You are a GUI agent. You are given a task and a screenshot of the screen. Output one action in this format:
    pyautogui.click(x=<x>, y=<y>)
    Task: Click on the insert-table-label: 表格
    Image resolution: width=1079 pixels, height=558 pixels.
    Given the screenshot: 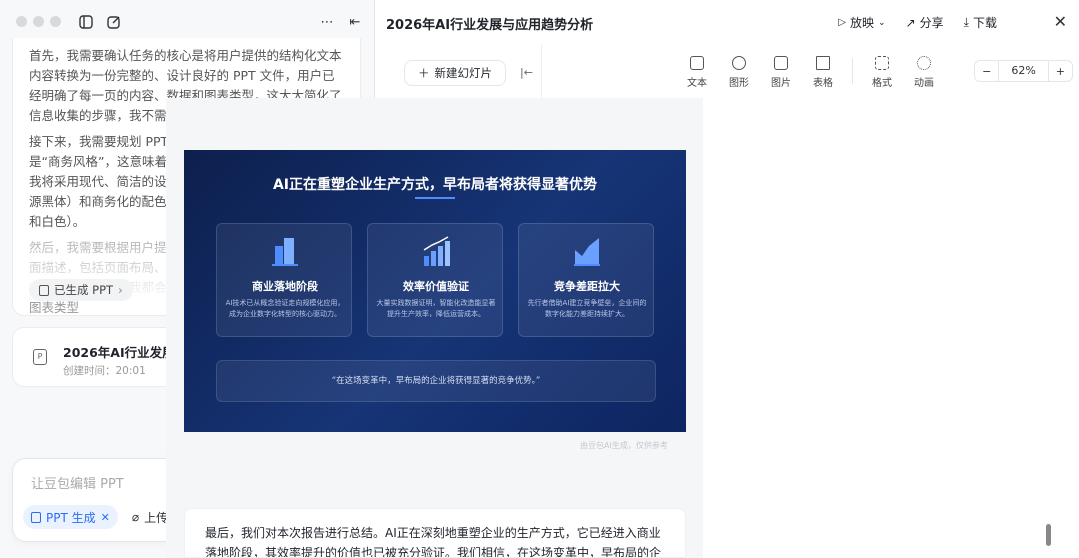 What is the action you would take?
    pyautogui.click(x=823, y=83)
    